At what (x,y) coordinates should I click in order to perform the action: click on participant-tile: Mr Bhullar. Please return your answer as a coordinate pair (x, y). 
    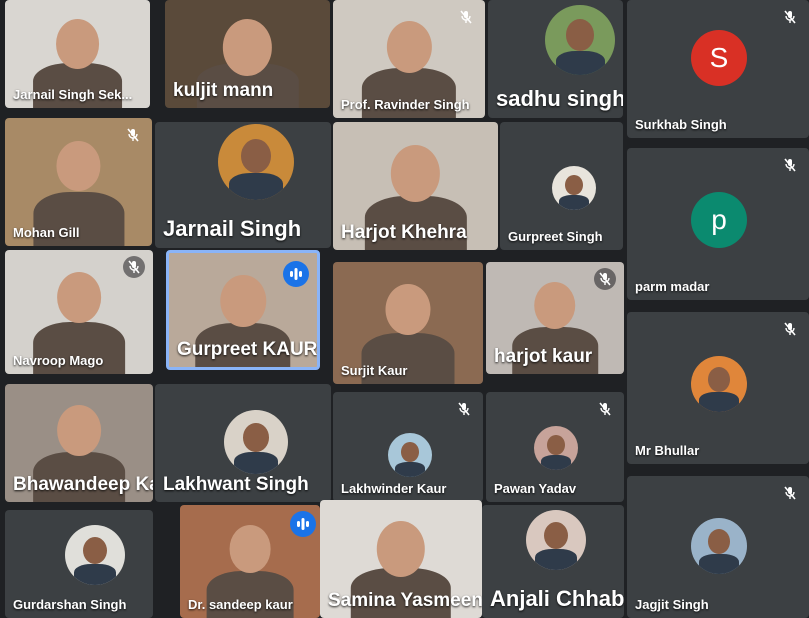
    Looking at the image, I should click on (718, 388).